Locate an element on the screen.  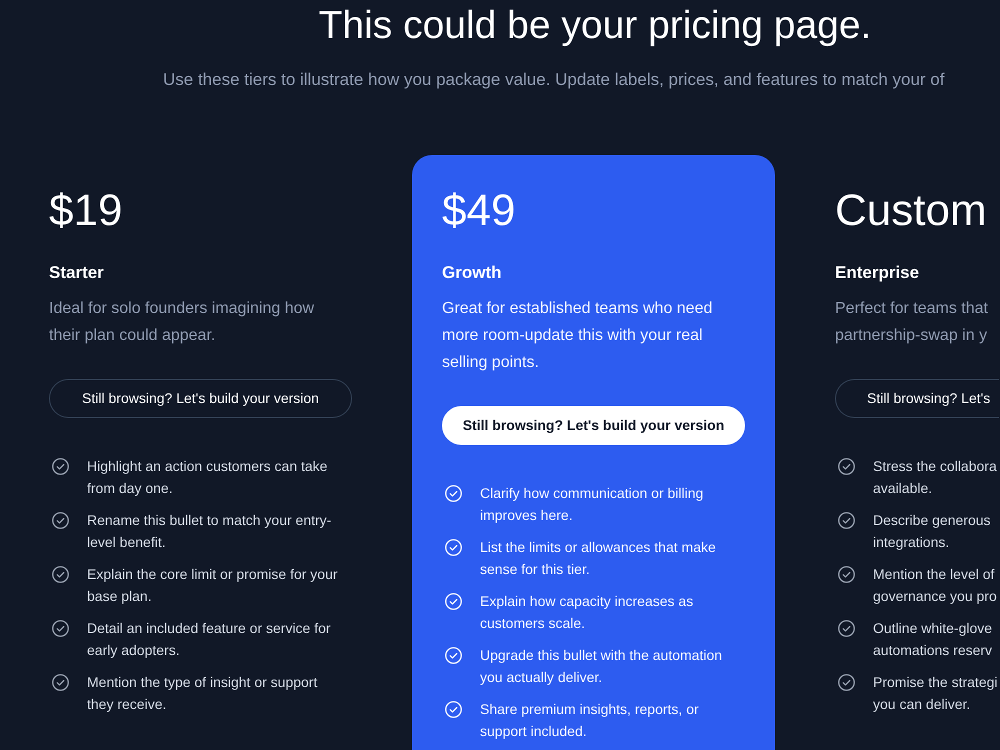
plan-description: Ideal for solo founders imagining how their plan could appear. is located at coordinates (182, 322).